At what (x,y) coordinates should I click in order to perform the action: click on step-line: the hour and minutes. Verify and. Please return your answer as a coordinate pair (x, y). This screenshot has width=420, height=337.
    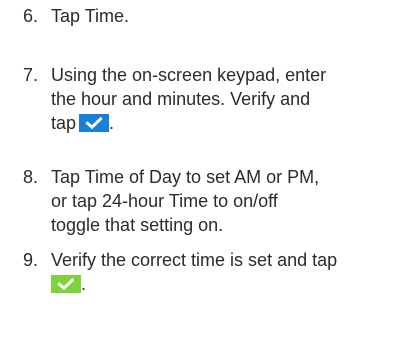
    Looking at the image, I should click on (181, 99).